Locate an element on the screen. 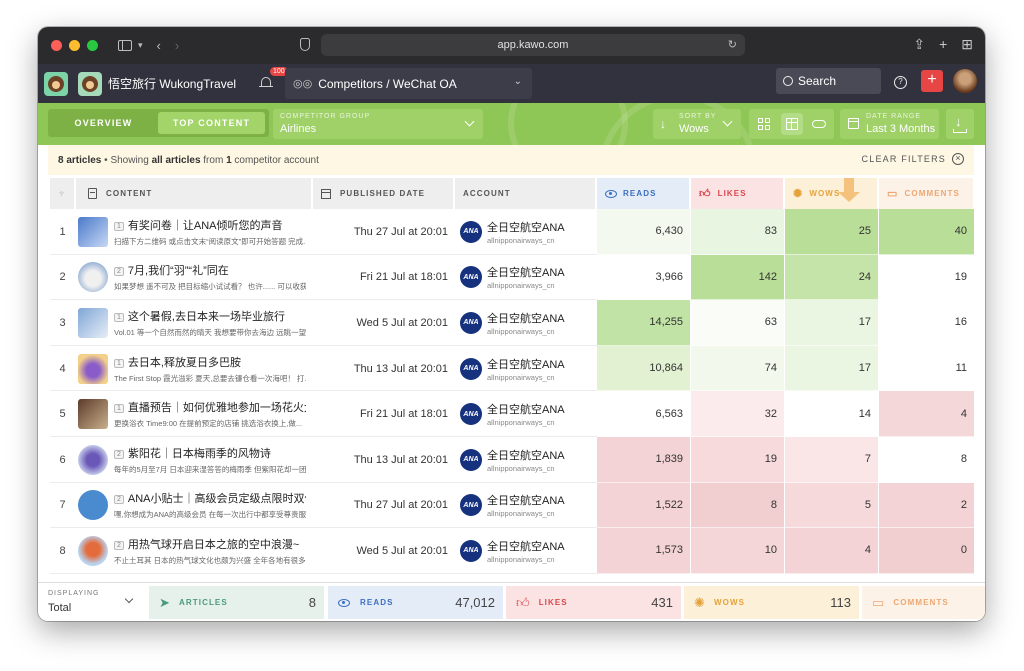  ana-logo: ANA is located at coordinates (471, 459).